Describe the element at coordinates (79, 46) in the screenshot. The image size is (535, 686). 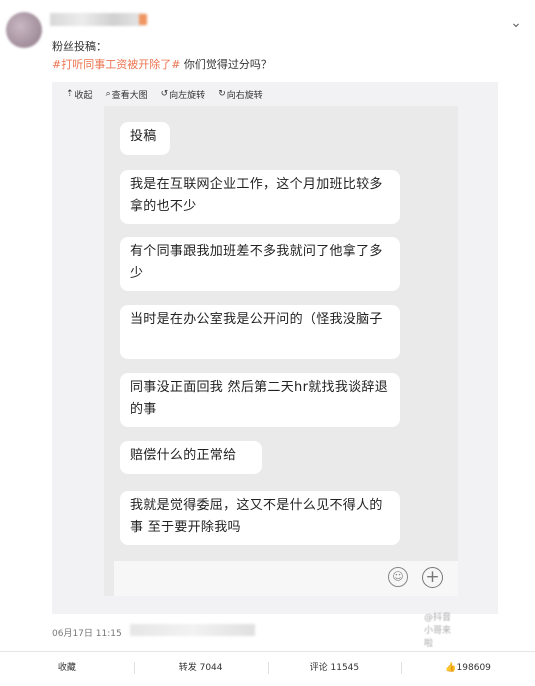
I see `post-text-line1: 粉丝投稿：` at that location.